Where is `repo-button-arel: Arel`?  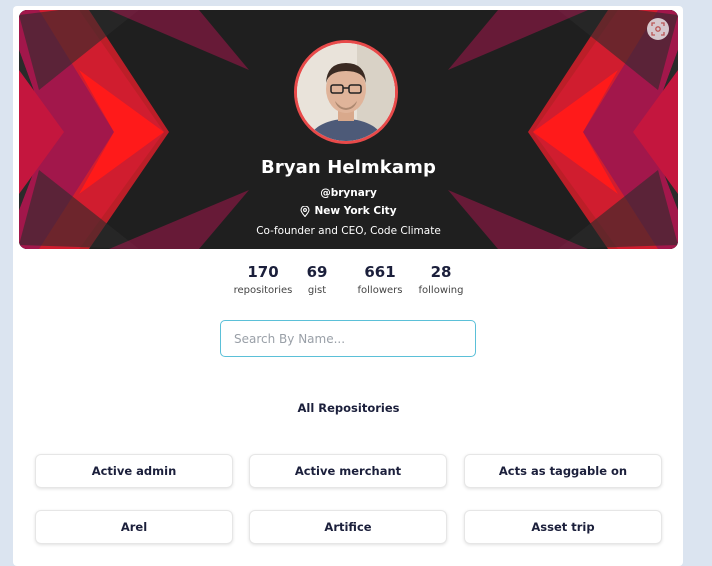
repo-button-arel: Arel is located at coordinates (134, 527).